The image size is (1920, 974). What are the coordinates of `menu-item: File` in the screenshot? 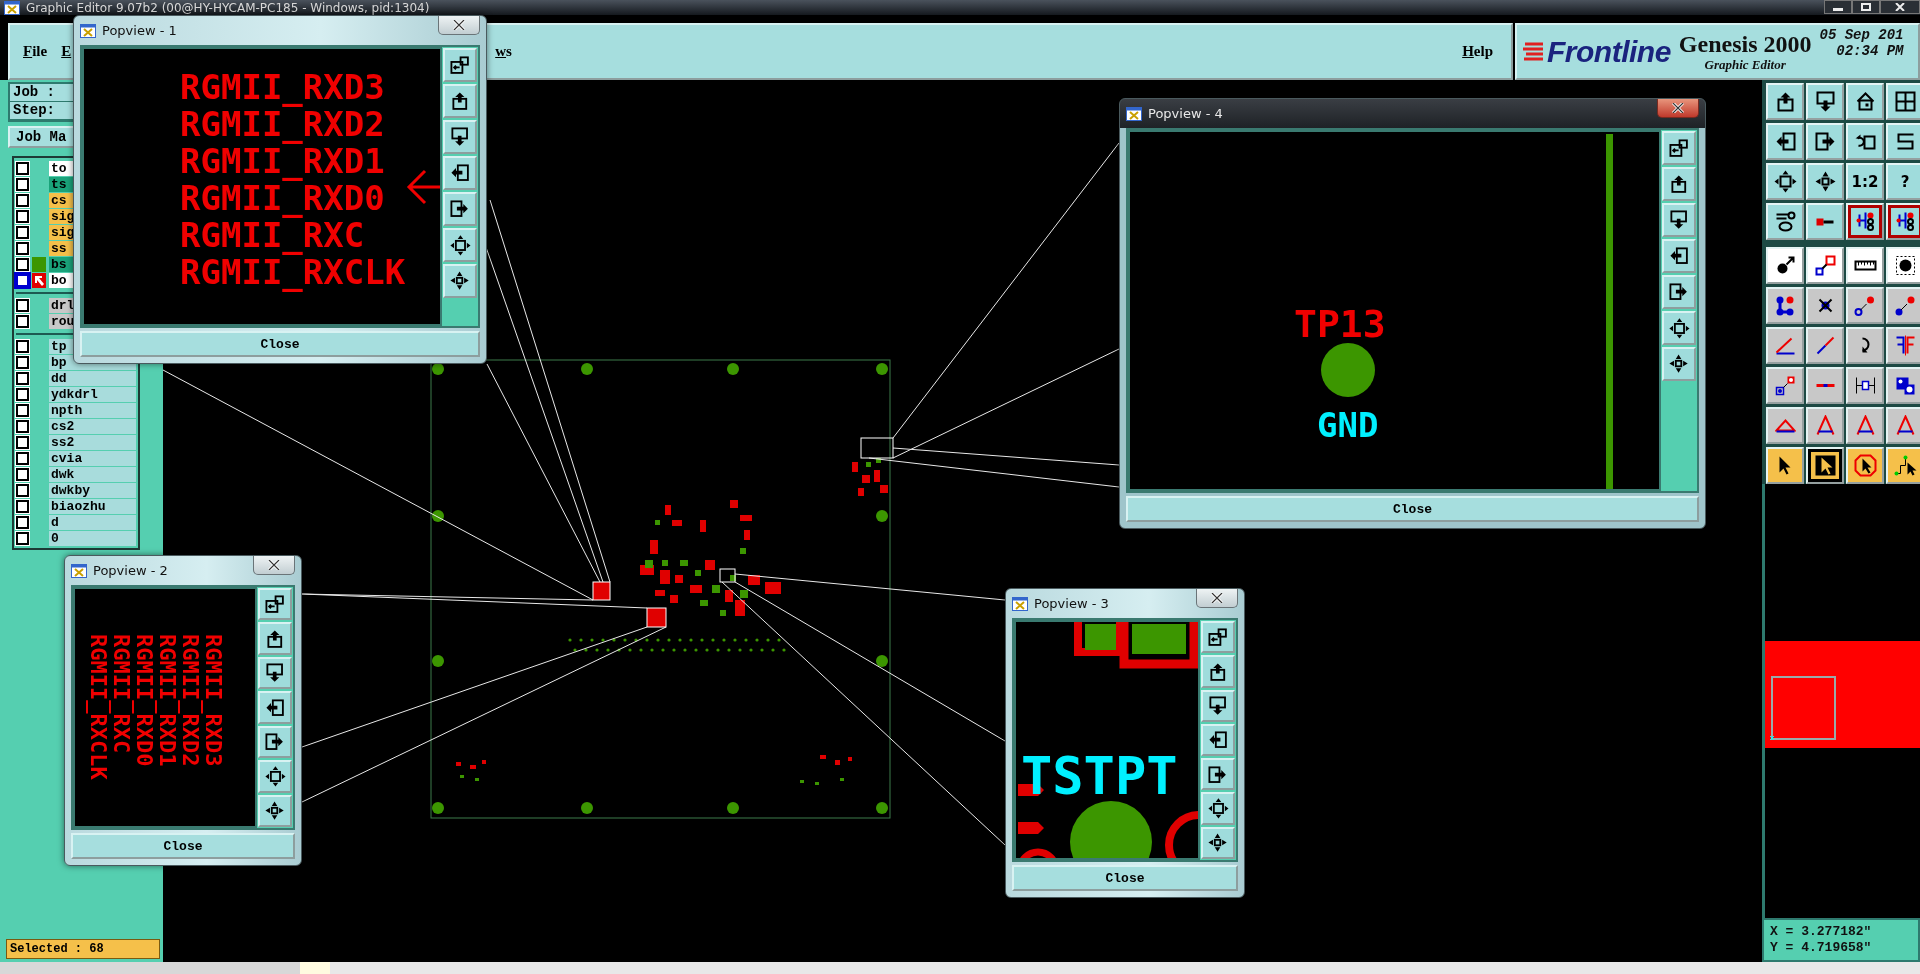 It's located at (35, 51).